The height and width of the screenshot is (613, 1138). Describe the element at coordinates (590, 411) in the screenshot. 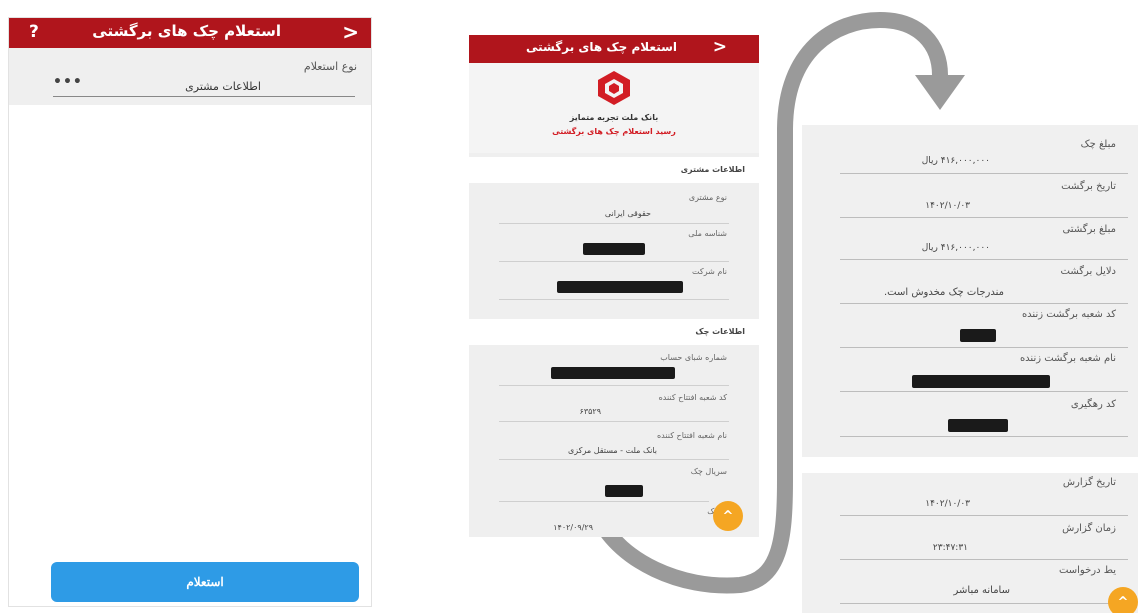

I see `opening-branch-code-value: ۶۳۵۲۹` at that location.